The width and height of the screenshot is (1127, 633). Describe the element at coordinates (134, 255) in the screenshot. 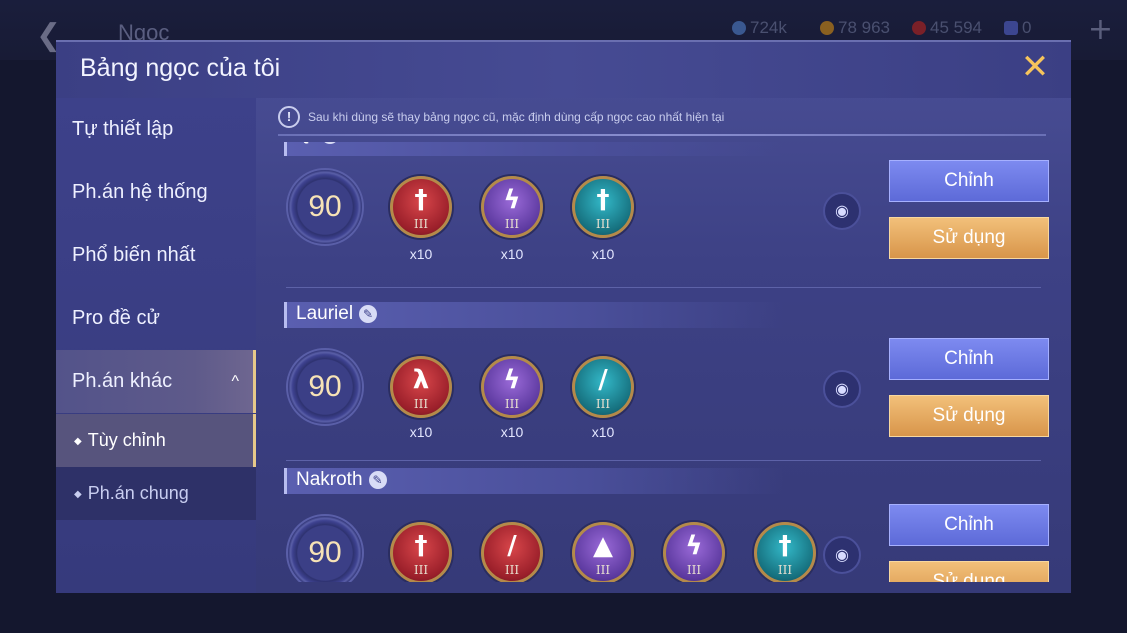

I see `sidebar-item-label: Phổ biến nhất` at that location.